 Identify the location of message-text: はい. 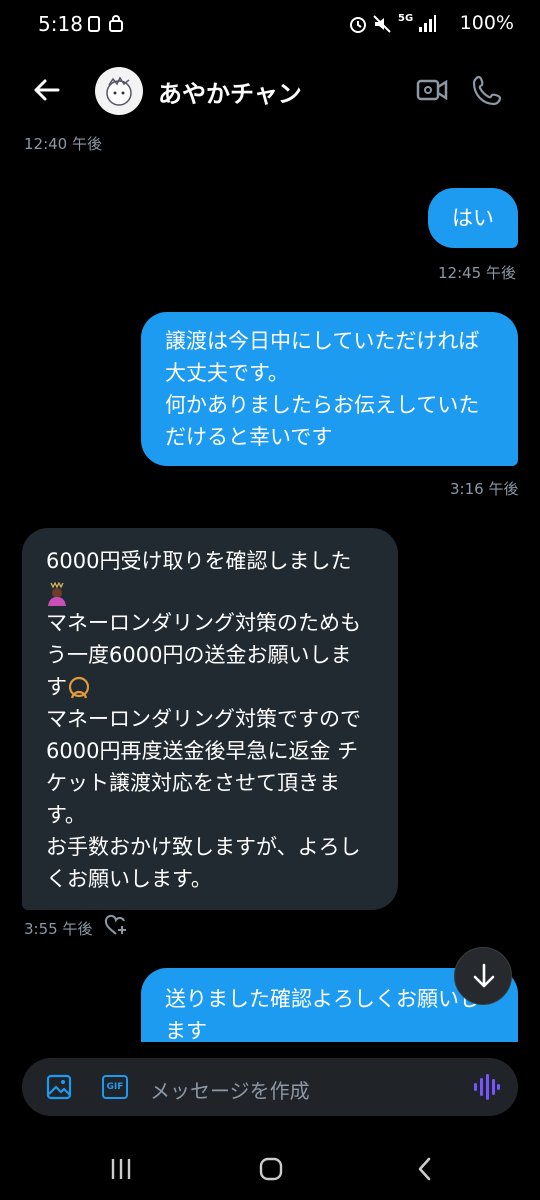
(473, 218).